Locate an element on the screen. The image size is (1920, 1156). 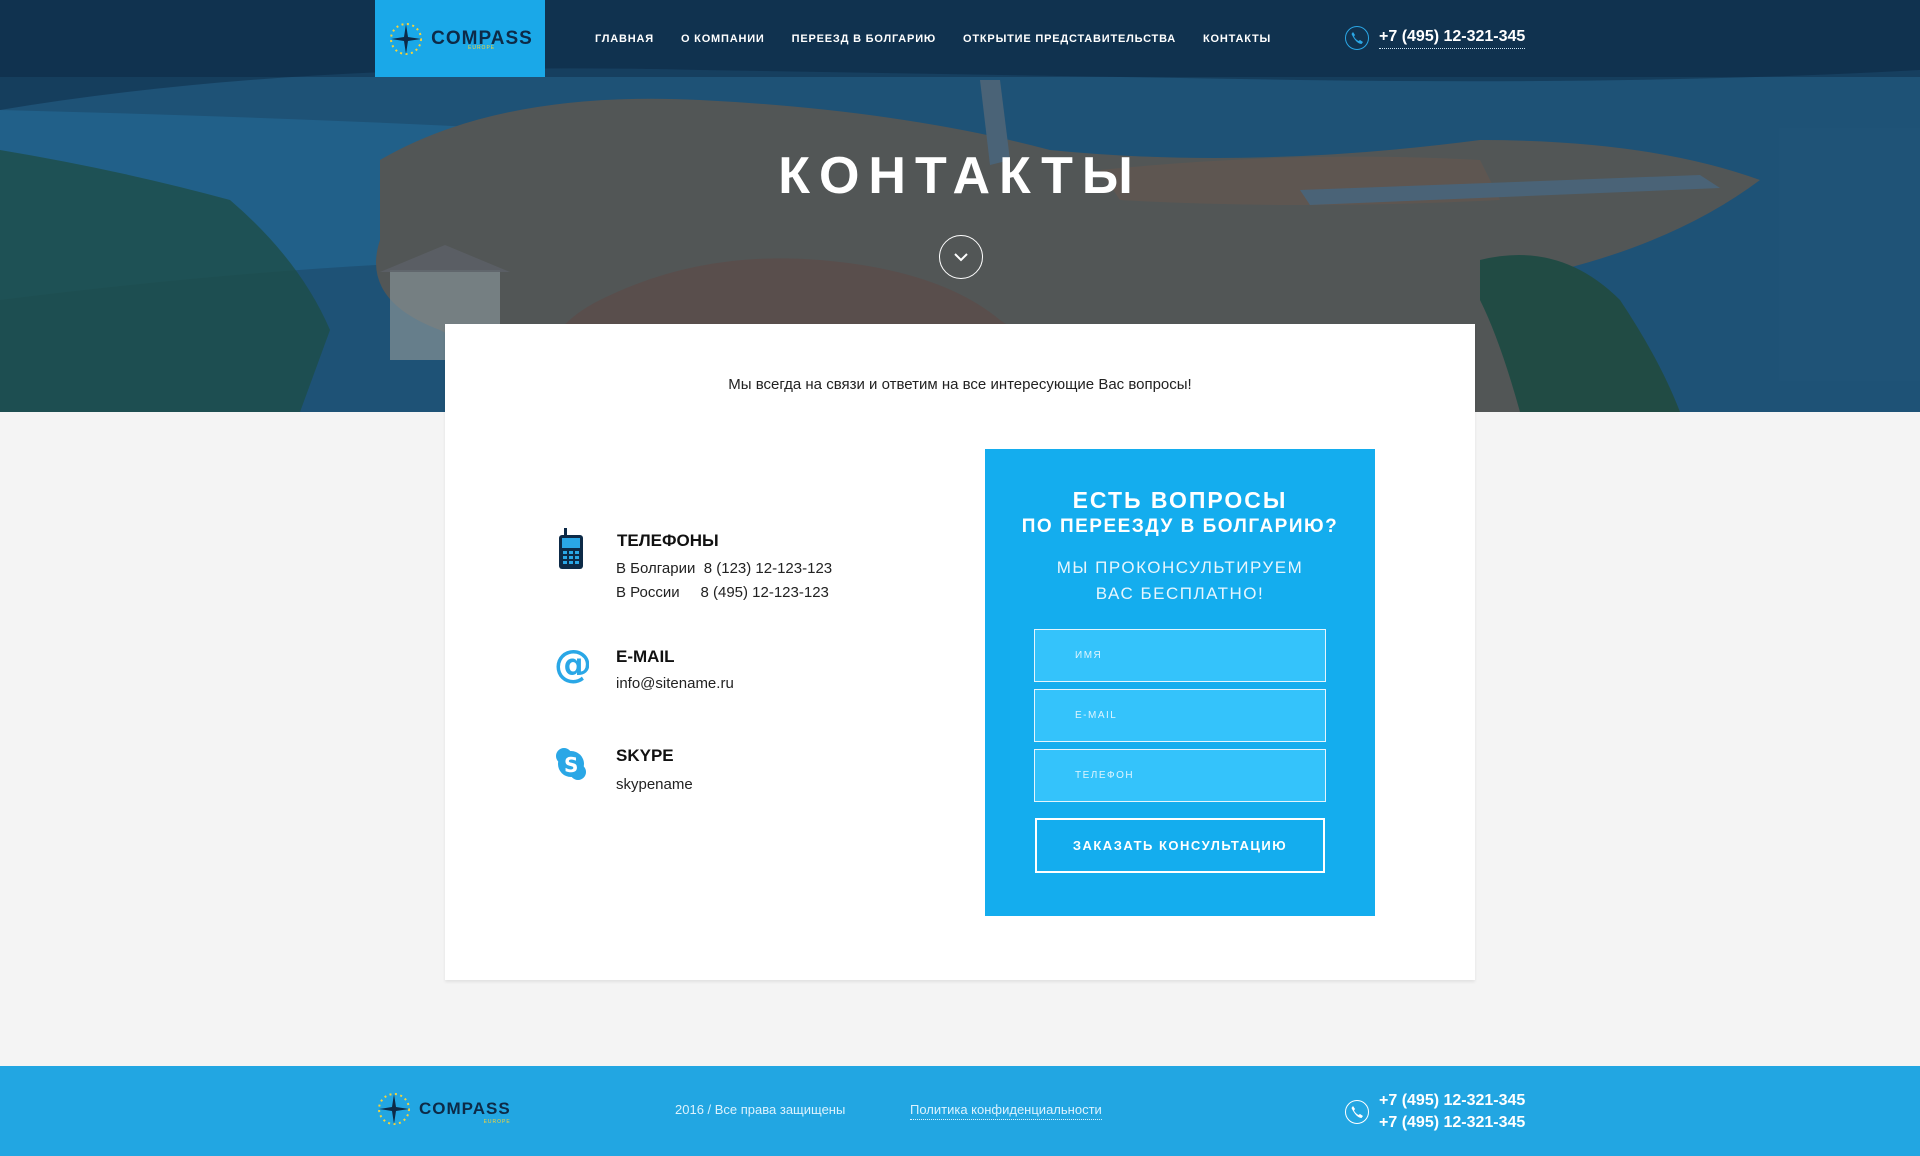
phone-row-bulgaria: В Болгарии 8 (123) 12-123-123 is located at coordinates (724, 569).